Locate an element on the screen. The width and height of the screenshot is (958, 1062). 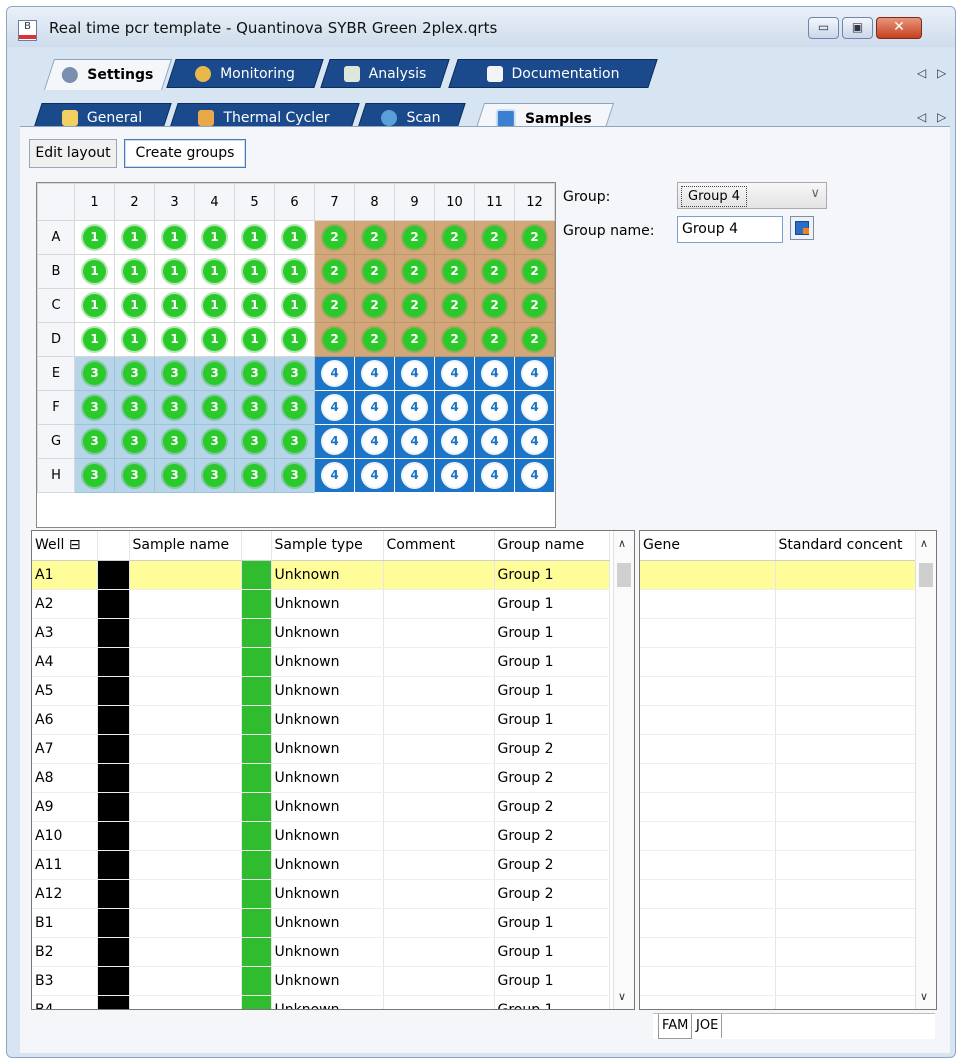
tab-monitoring: Monitoring is located at coordinates (245, 73).